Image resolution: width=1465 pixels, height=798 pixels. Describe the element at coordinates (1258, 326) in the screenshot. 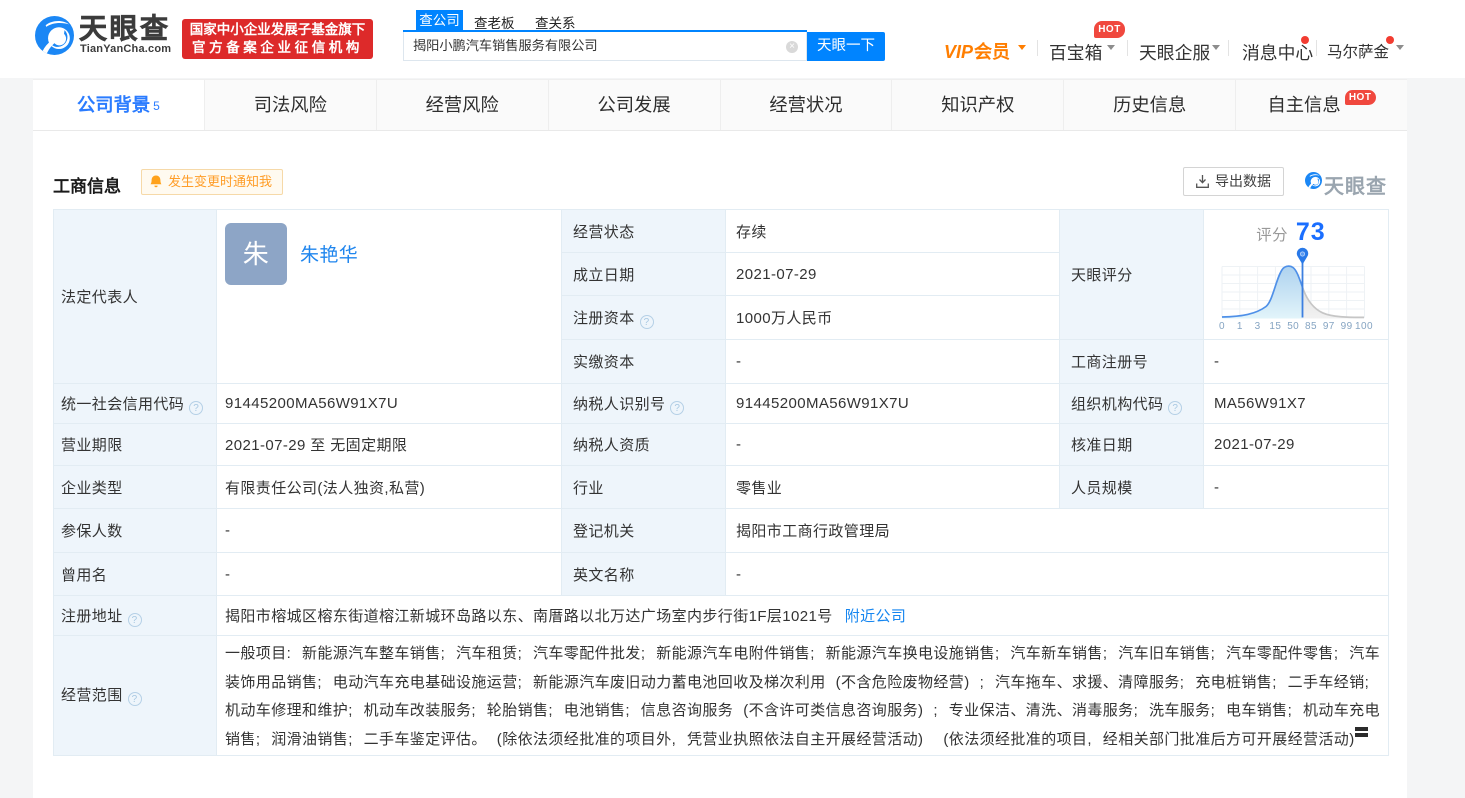

I see `svg-text: 3` at that location.